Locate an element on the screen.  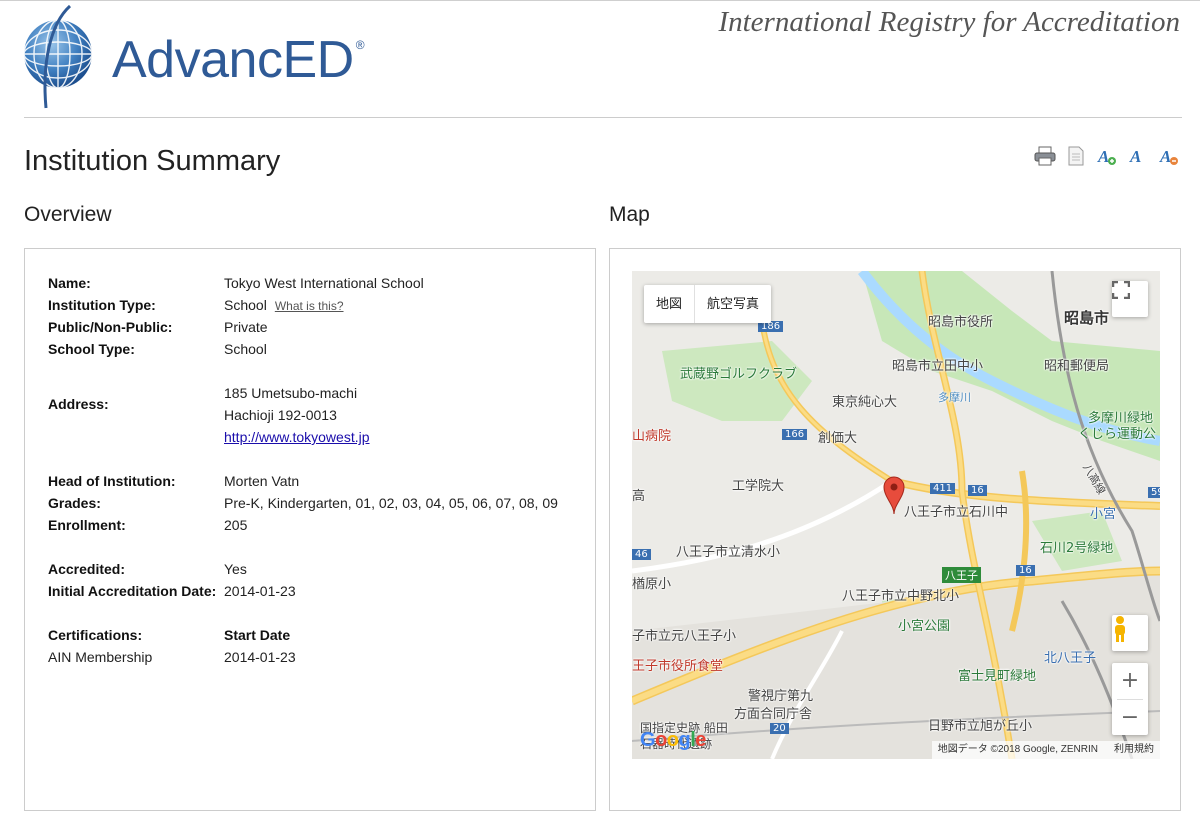
map-label: 北八王子 is located at coordinates (1070, 658).